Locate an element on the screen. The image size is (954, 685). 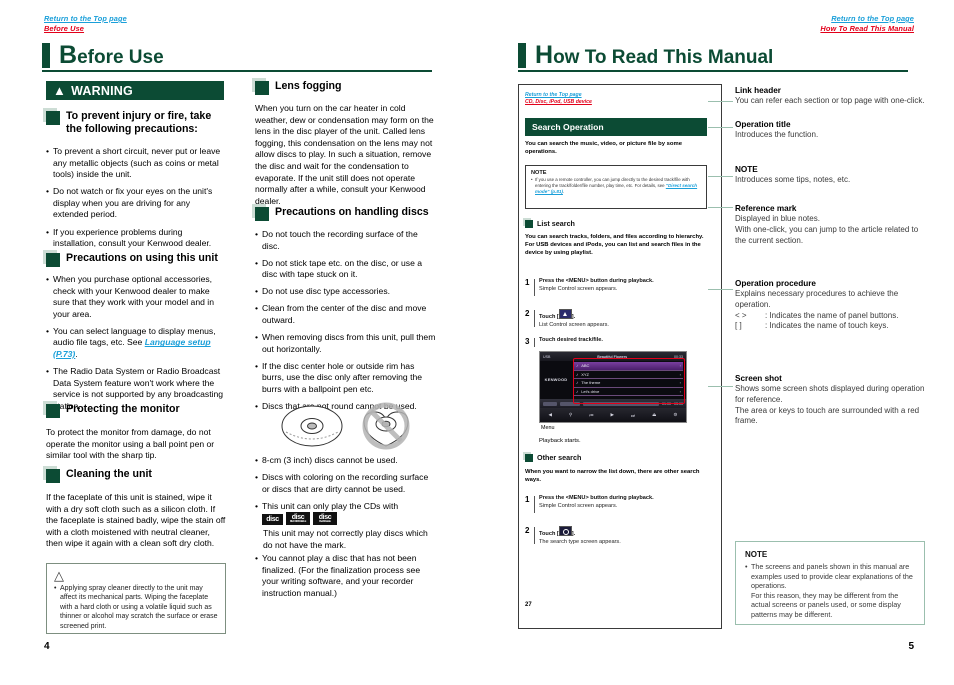
sample-section-link: CD, Disc, iPod, USB device is located at coordinates (558, 102).